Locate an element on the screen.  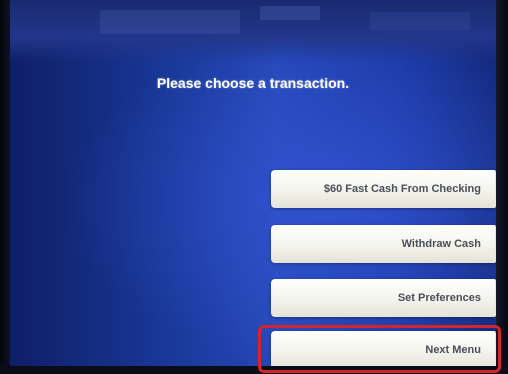
withdraw-cash-button: Withdraw Cash is located at coordinates (383, 244).